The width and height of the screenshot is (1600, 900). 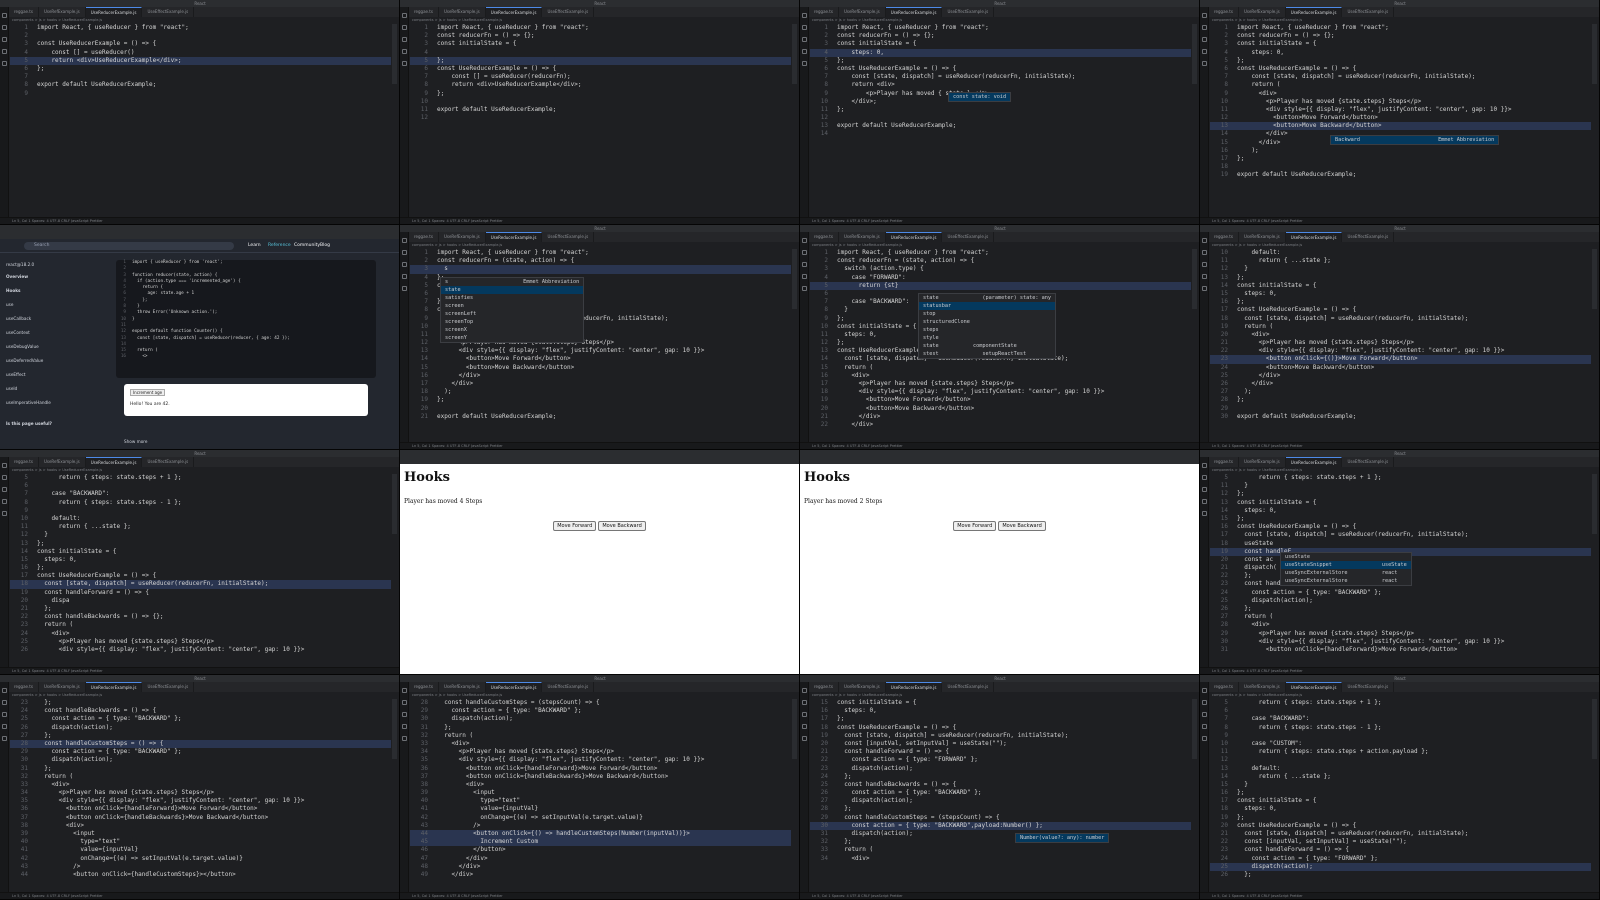 I want to click on move-backward-button: Move Backward, so click(x=1022, y=526).